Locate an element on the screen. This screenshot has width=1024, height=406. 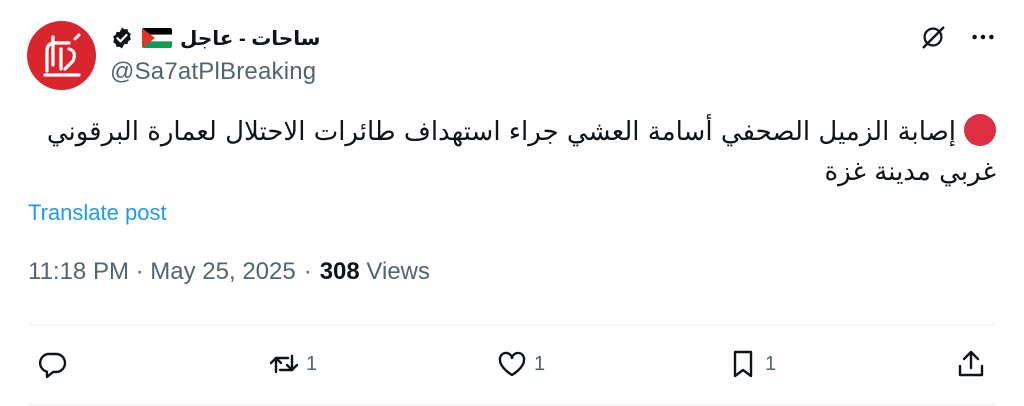
author-handle: @Sa7atPlBreaking is located at coordinates (213, 72).